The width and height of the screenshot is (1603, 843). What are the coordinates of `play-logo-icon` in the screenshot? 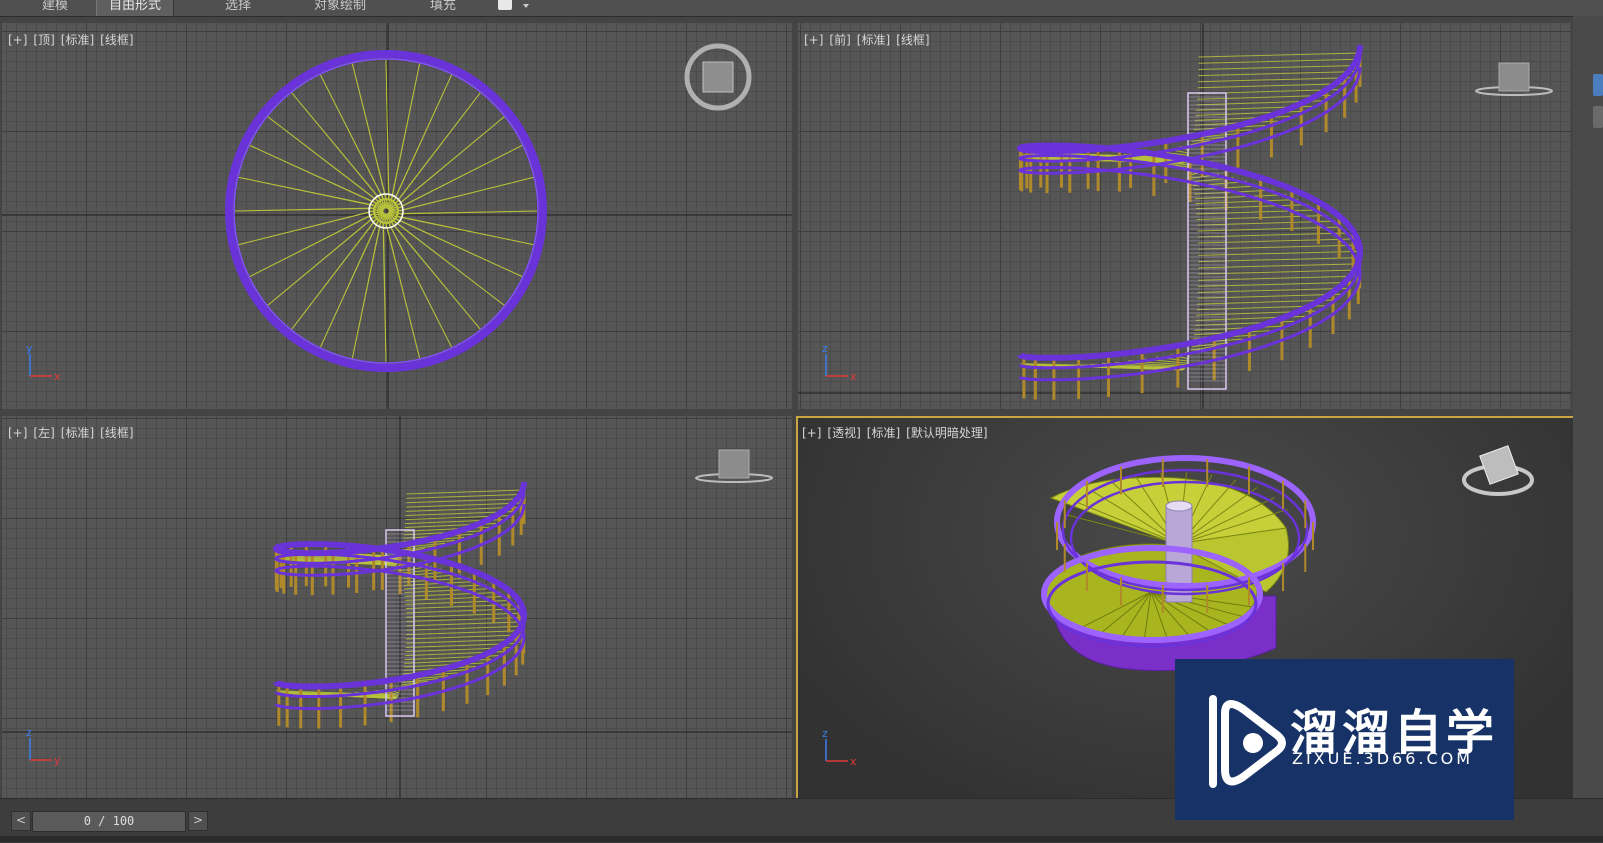 It's located at (1247, 741).